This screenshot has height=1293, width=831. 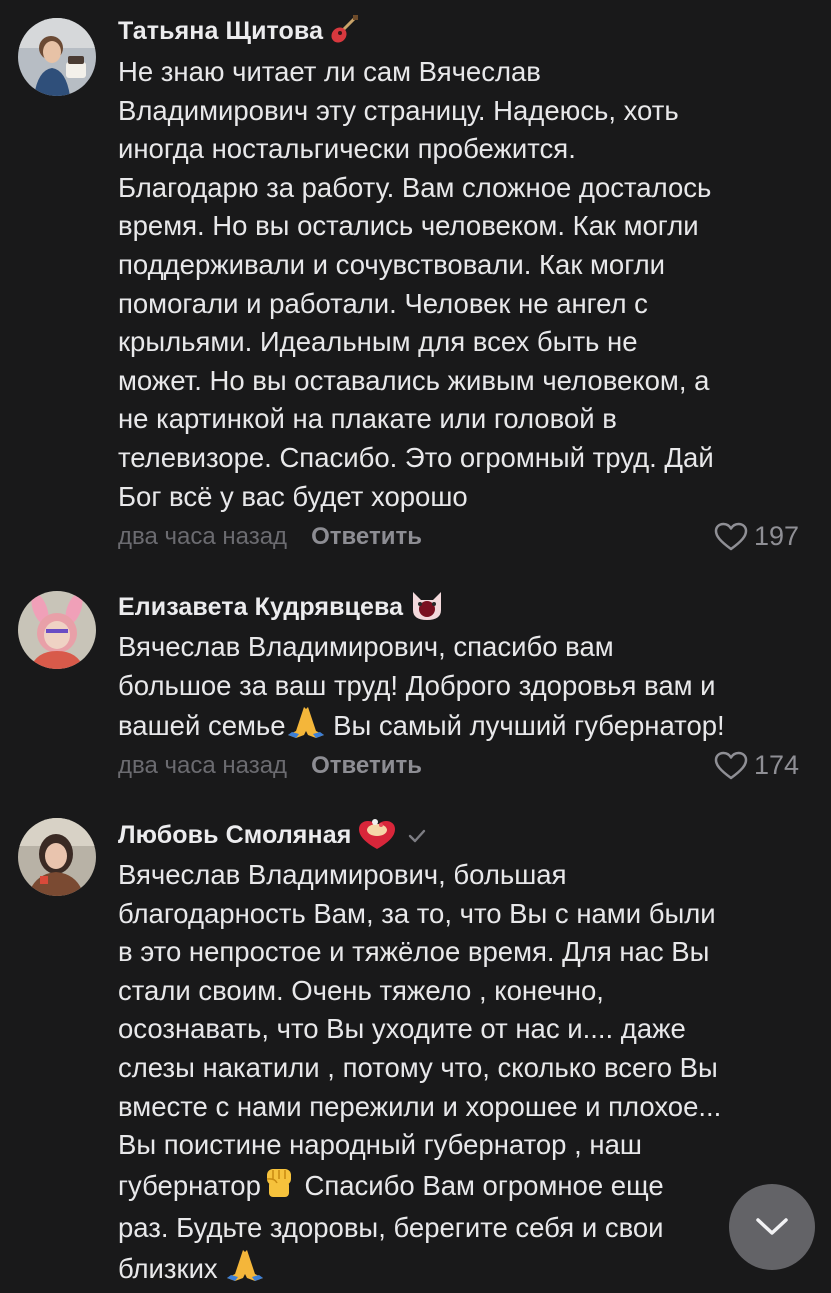 I want to click on raised-fist-icon, so click(x=279, y=1187).